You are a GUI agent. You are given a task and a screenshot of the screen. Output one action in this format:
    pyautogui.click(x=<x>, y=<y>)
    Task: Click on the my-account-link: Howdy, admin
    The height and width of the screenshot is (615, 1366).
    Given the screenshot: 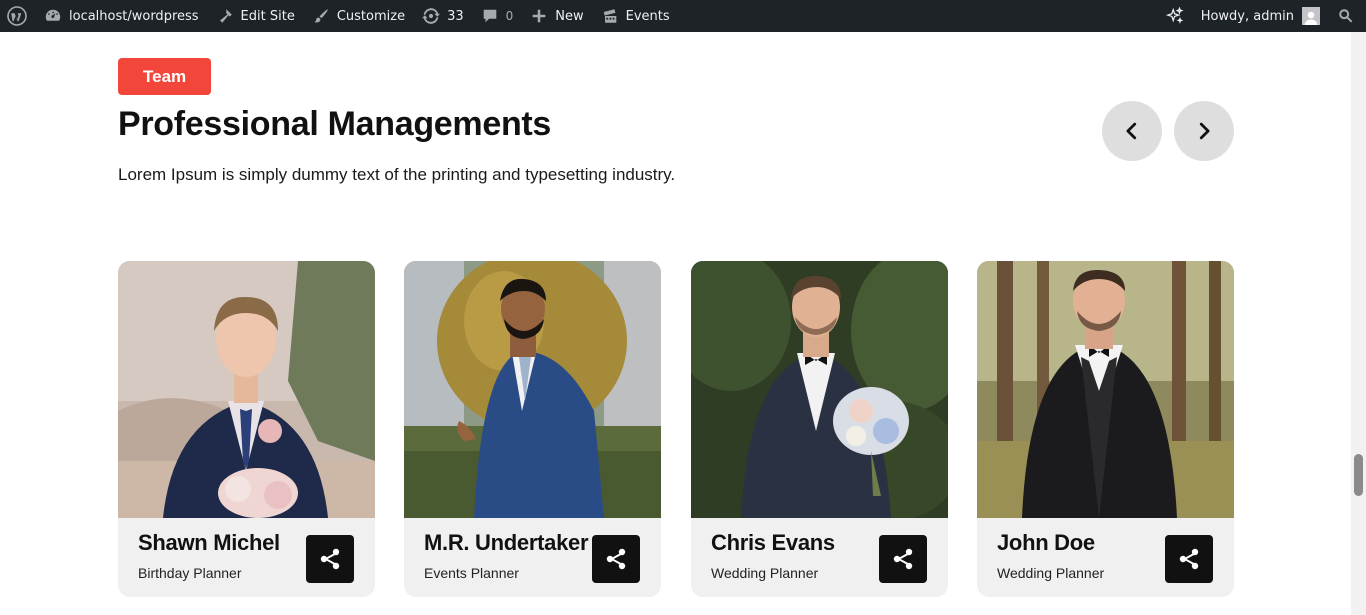 What is the action you would take?
    pyautogui.click(x=1260, y=16)
    